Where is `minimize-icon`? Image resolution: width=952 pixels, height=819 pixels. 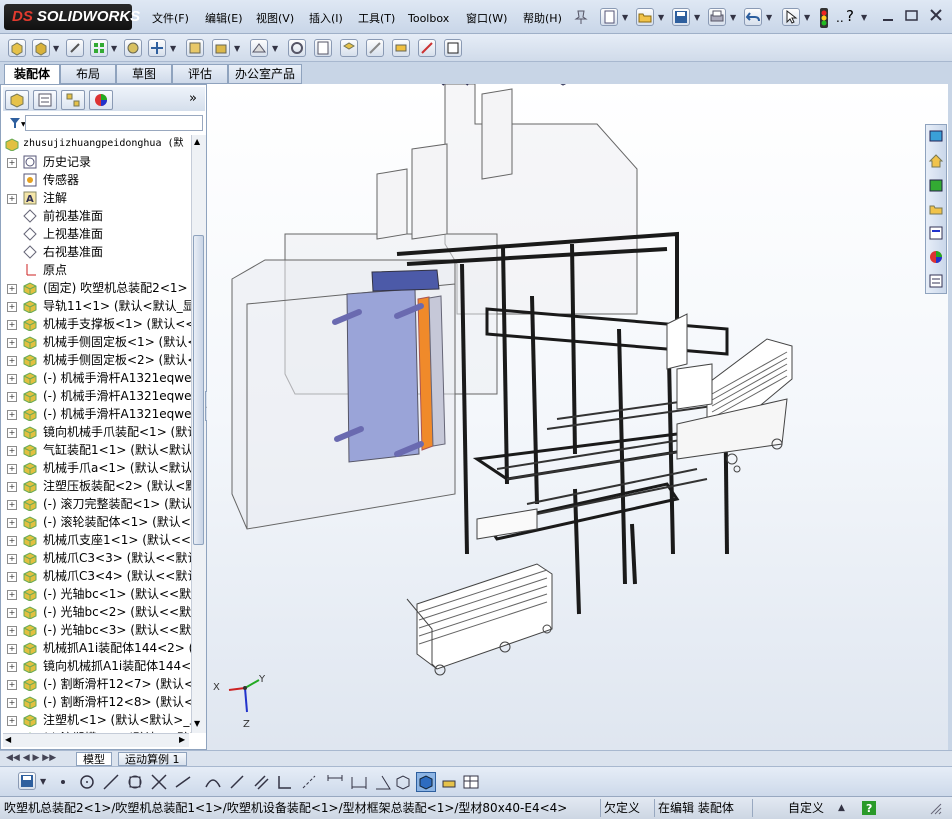
minimize-icon is located at coordinates (888, 18).